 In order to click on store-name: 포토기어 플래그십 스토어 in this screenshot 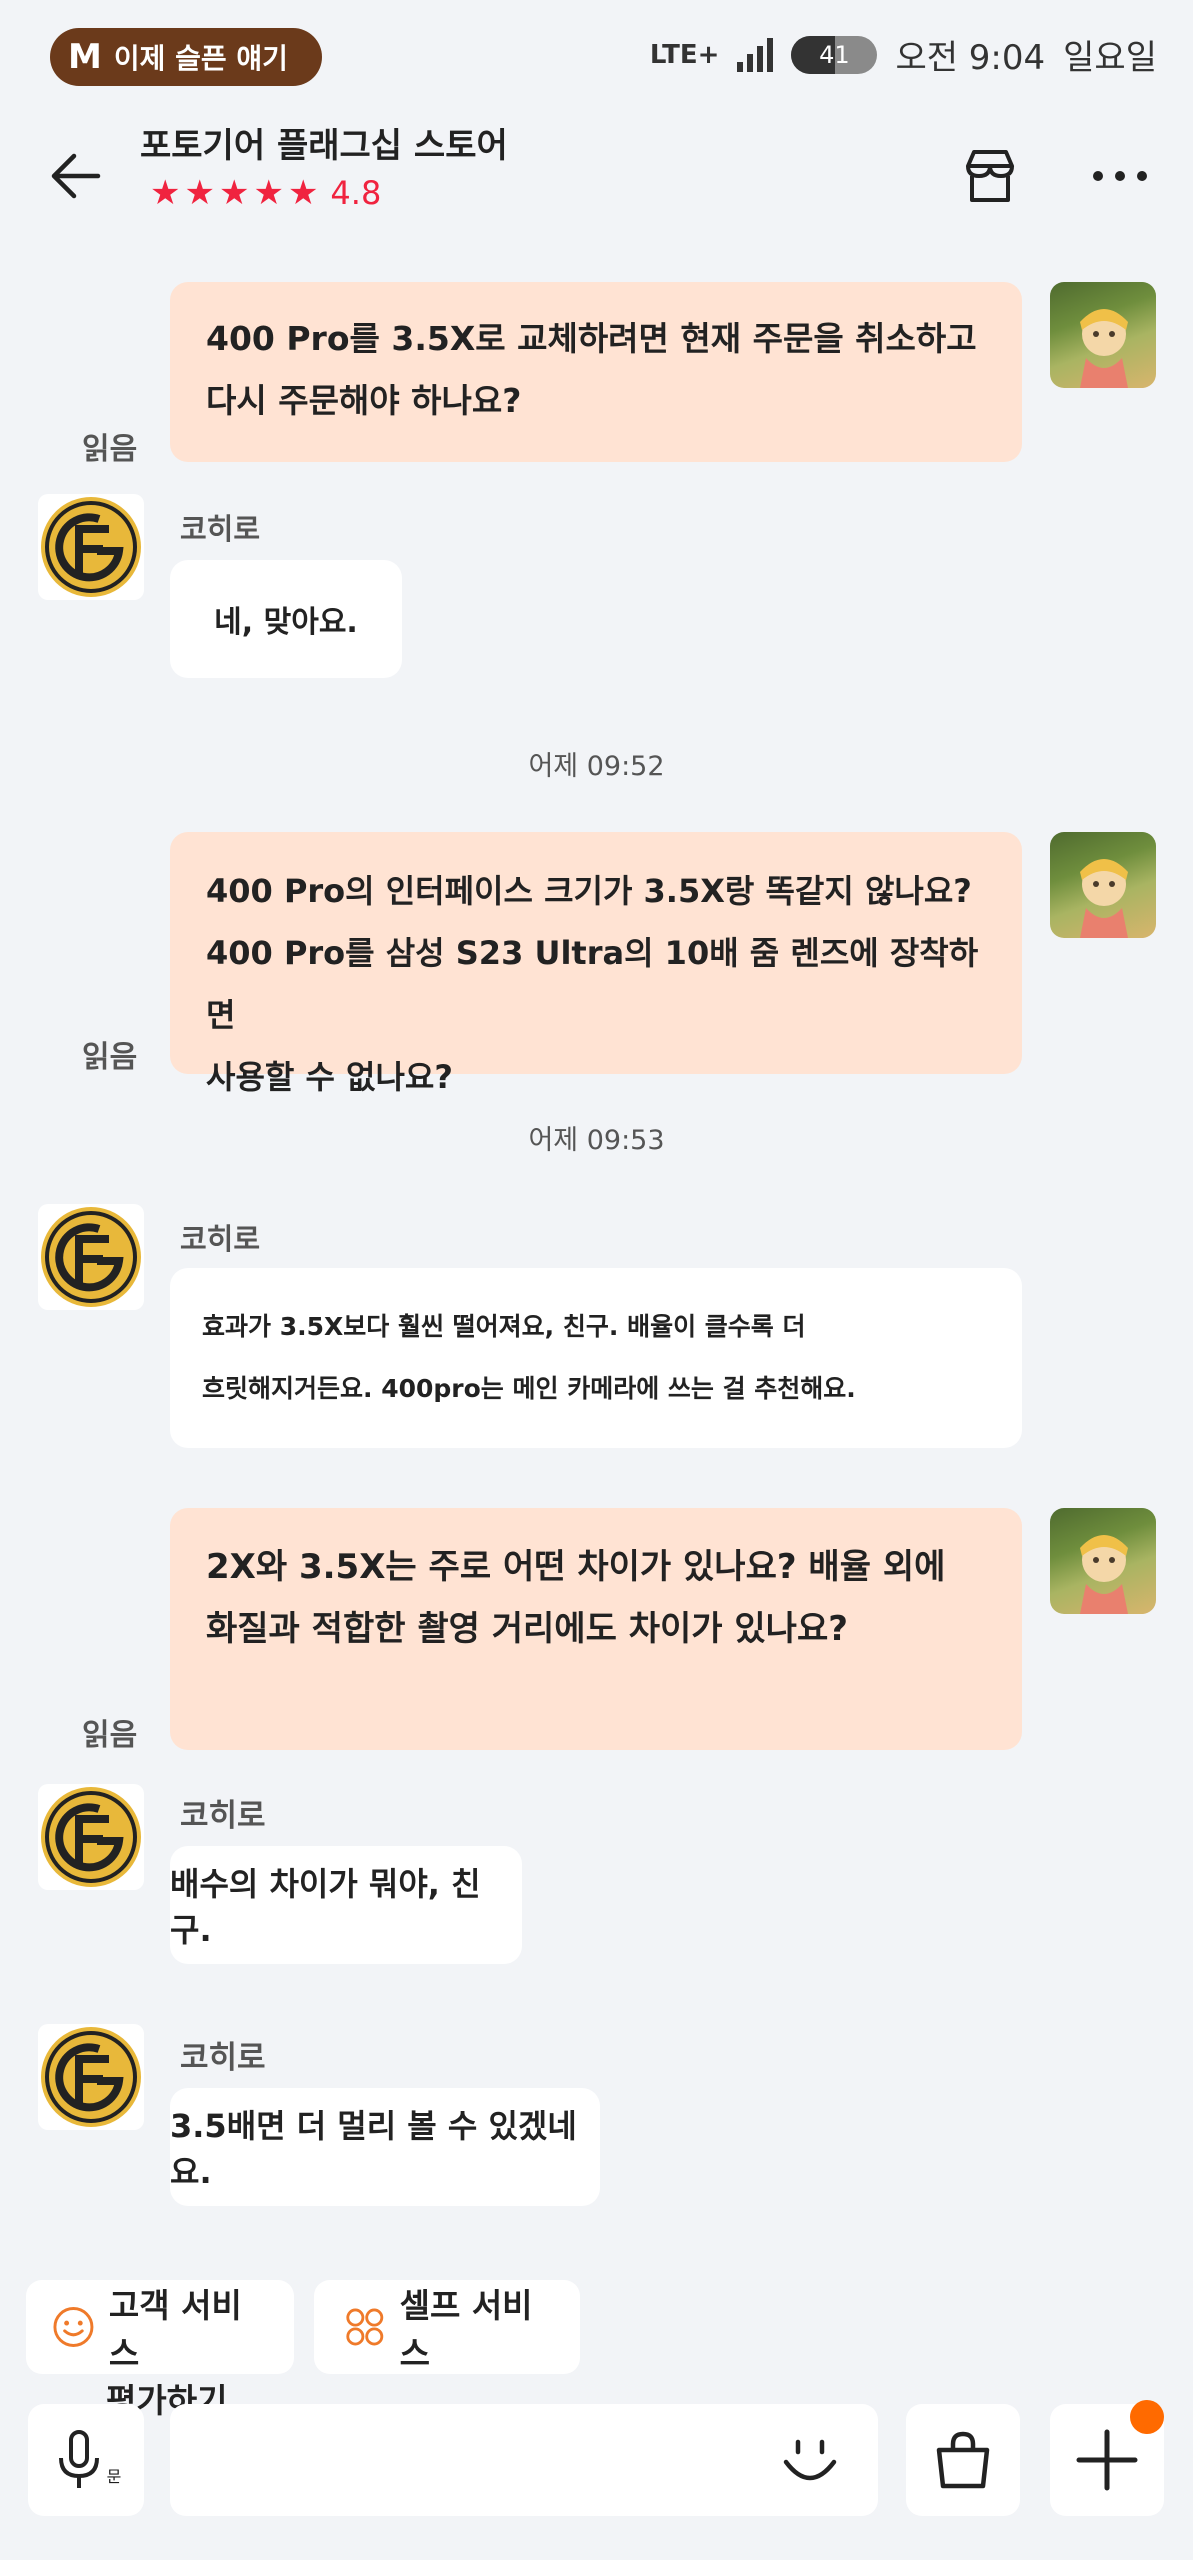, I will do `click(324, 142)`.